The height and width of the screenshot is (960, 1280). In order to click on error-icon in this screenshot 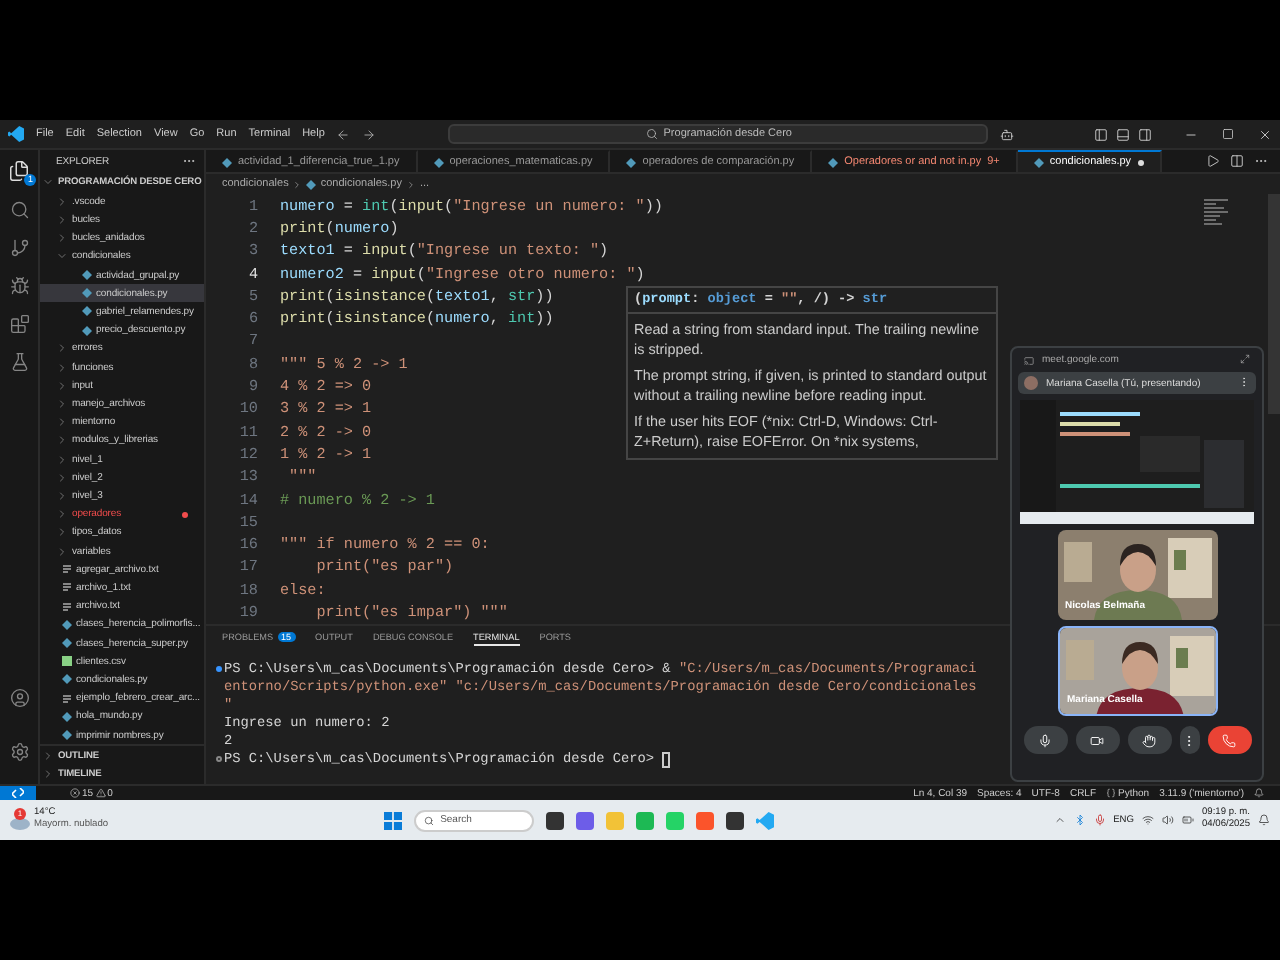, I will do `click(75, 793)`.